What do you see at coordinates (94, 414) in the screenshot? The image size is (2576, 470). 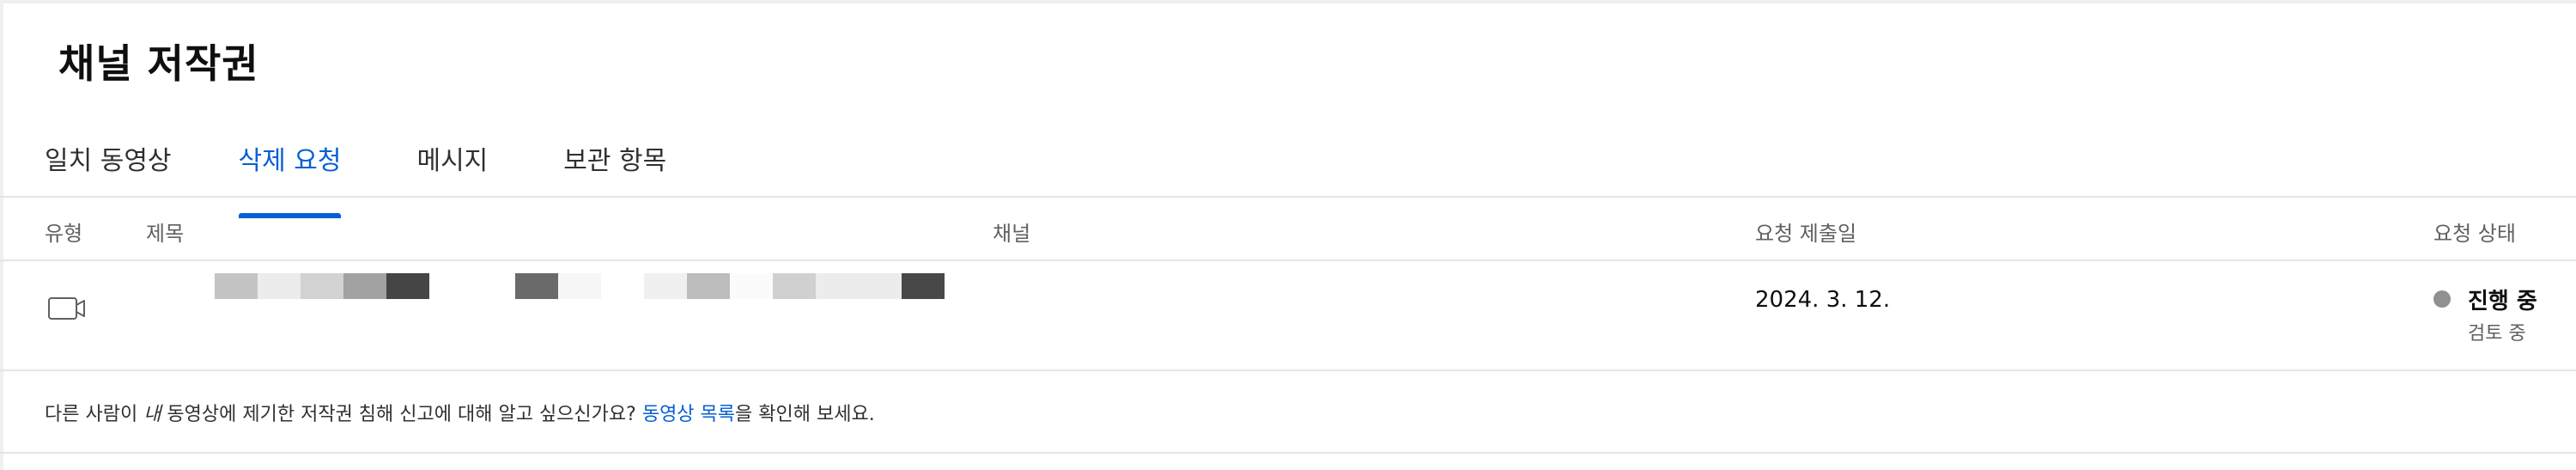 I see `notice-prefix: 다른 사람이` at bounding box center [94, 414].